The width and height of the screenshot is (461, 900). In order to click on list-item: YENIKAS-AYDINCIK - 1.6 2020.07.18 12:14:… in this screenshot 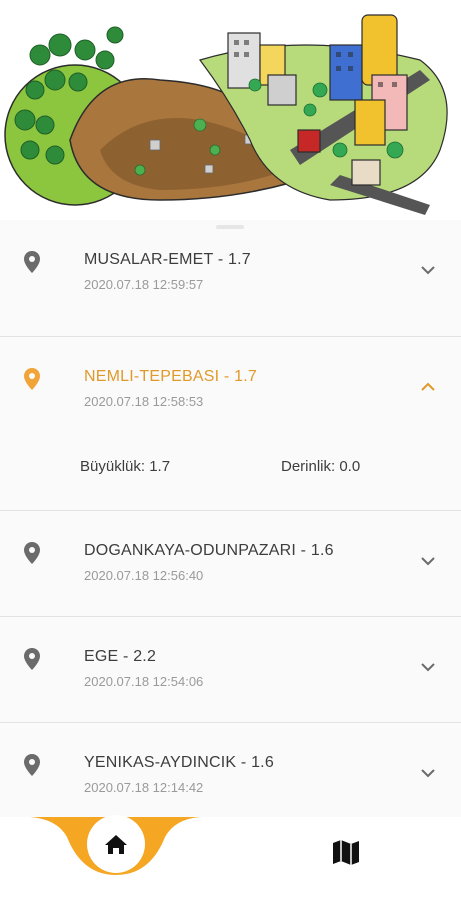, I will do `click(230, 770)`.